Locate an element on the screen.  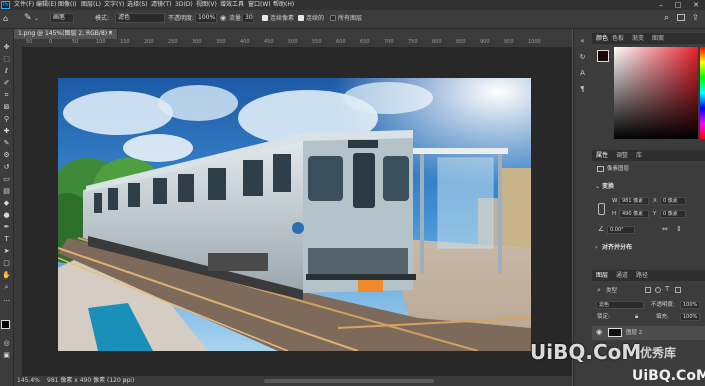
layer-name: 图层 2 is located at coordinates (634, 333).